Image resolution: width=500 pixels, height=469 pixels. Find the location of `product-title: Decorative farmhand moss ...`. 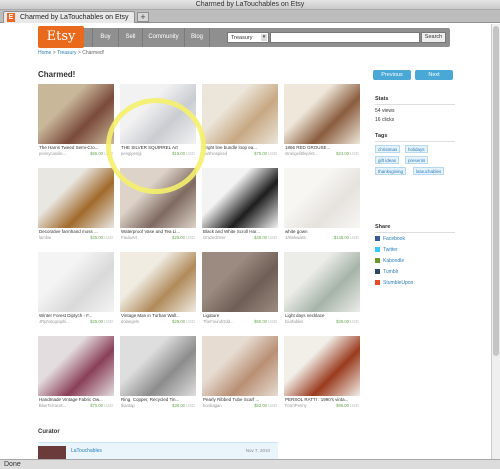

product-title: Decorative farmhand moss ... is located at coordinates (76, 231).